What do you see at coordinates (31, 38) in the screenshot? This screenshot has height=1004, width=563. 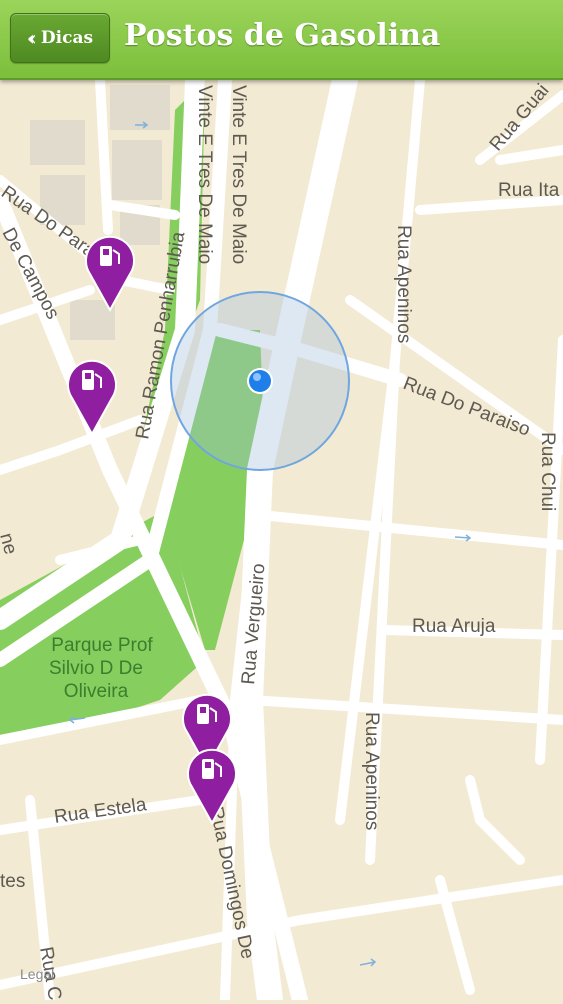 I see `double-chevron-left-icon: ‹‹` at bounding box center [31, 38].